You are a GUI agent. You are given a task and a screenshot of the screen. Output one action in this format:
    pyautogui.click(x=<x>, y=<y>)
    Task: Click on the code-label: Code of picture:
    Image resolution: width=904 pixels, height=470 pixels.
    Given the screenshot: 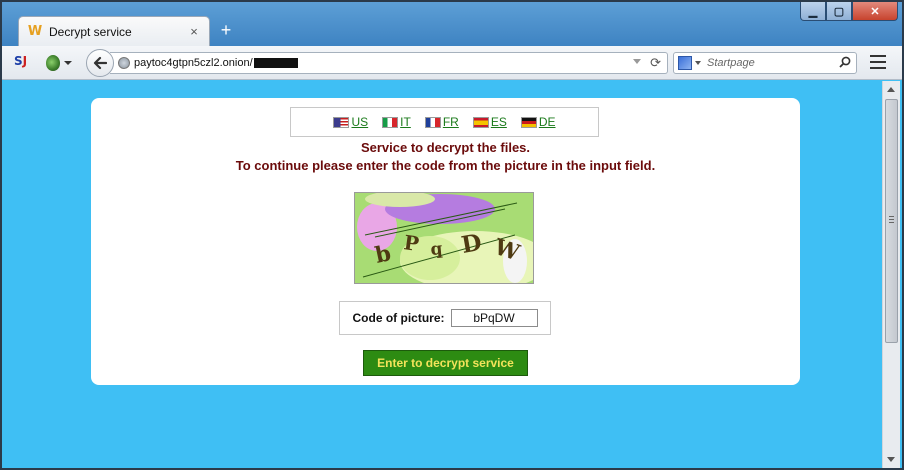 What is the action you would take?
    pyautogui.click(x=398, y=318)
    